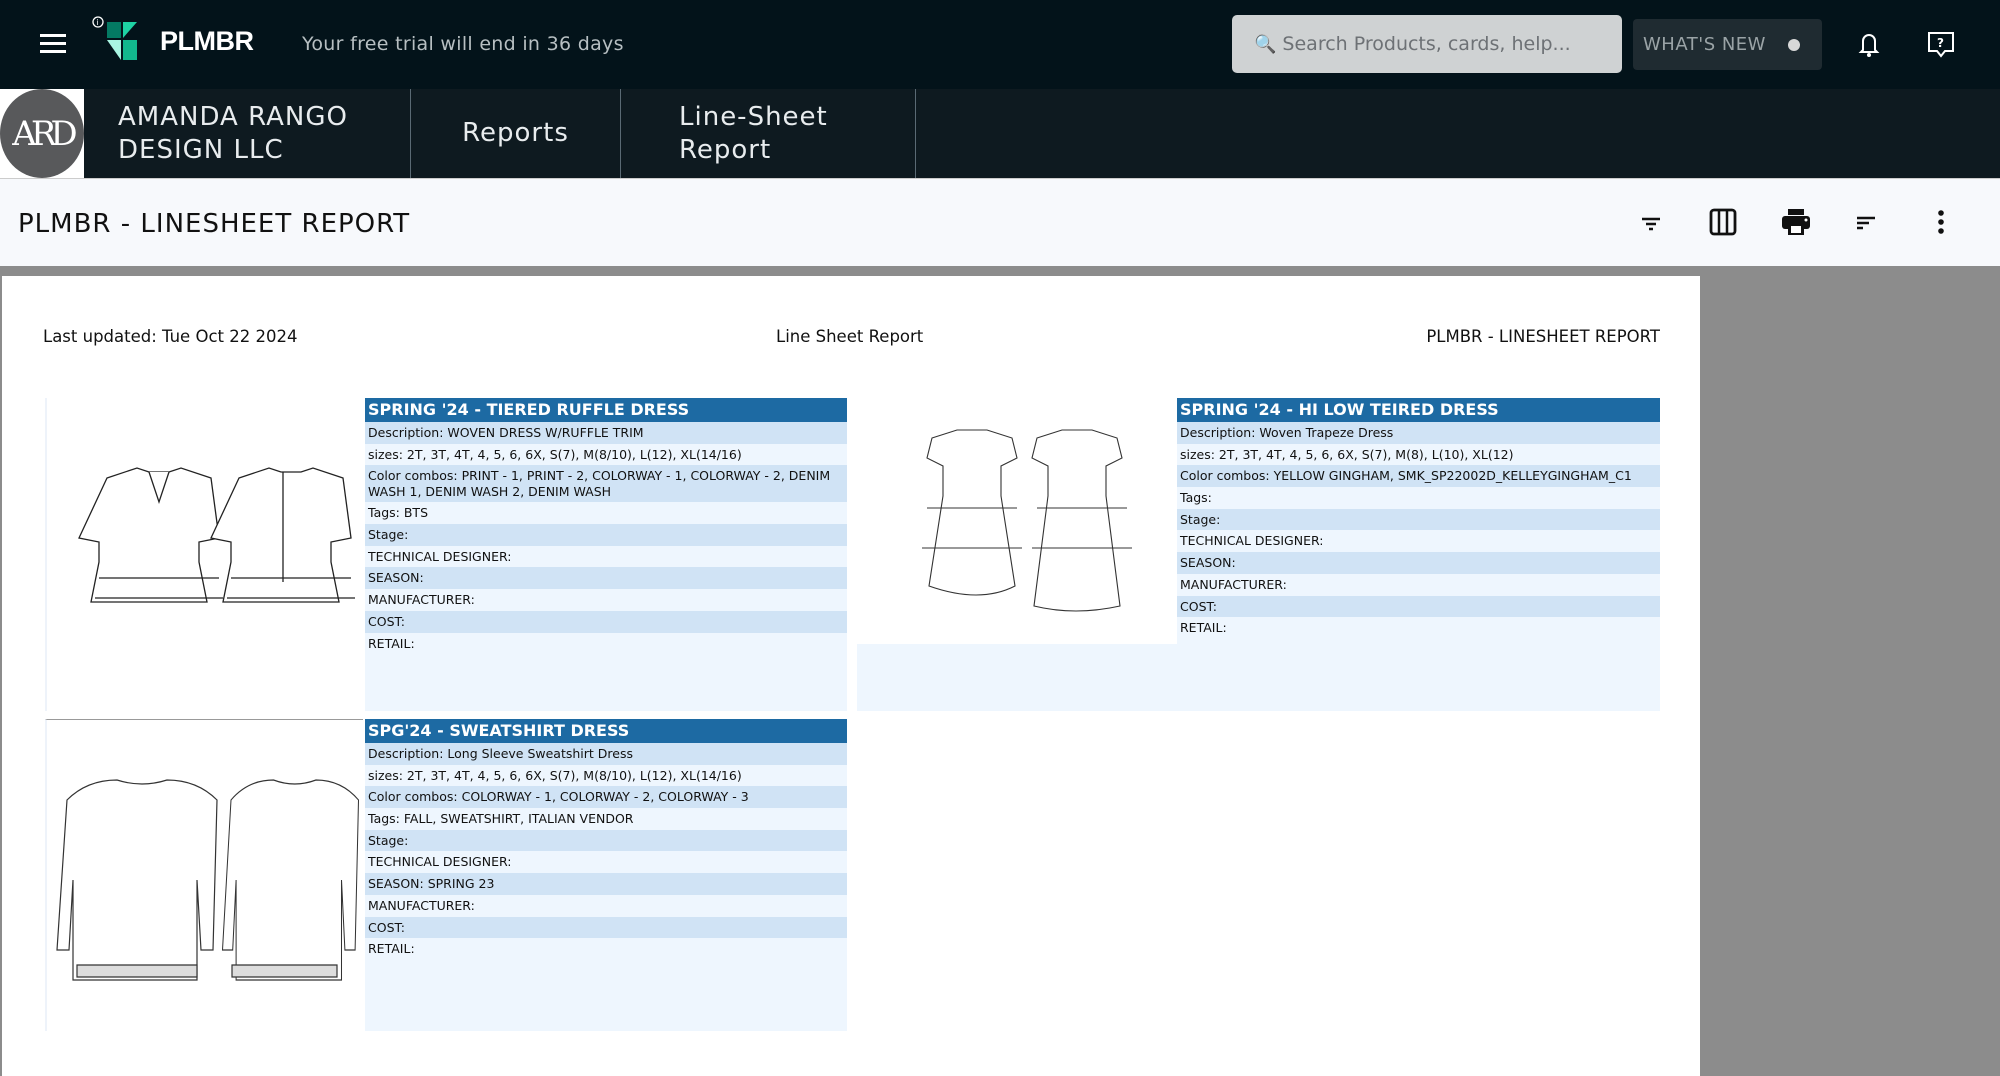  I want to click on sort-icon, so click(1868, 222).